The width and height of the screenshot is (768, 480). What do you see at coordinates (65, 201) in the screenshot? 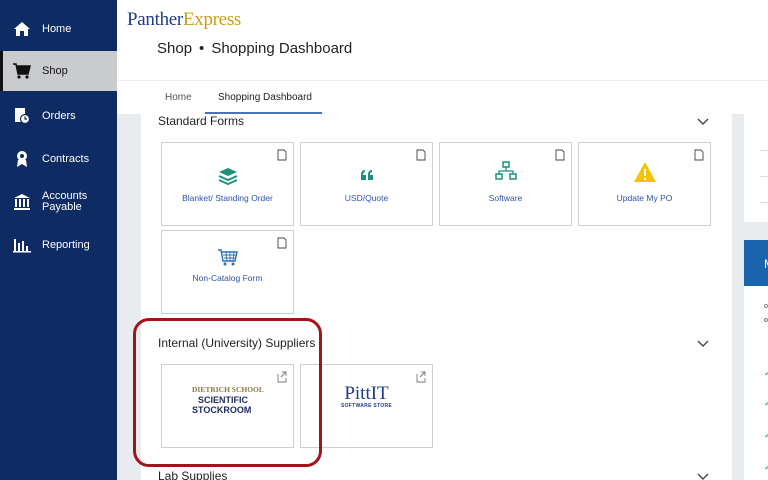
I see `sidebar-item-label: Accounts Payable` at bounding box center [65, 201].